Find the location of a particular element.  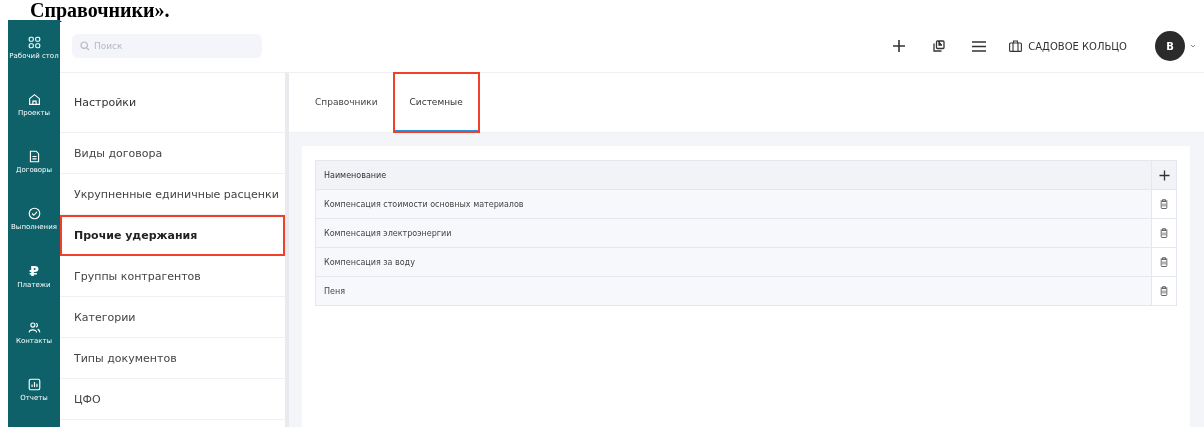

people-icon is located at coordinates (34, 327).